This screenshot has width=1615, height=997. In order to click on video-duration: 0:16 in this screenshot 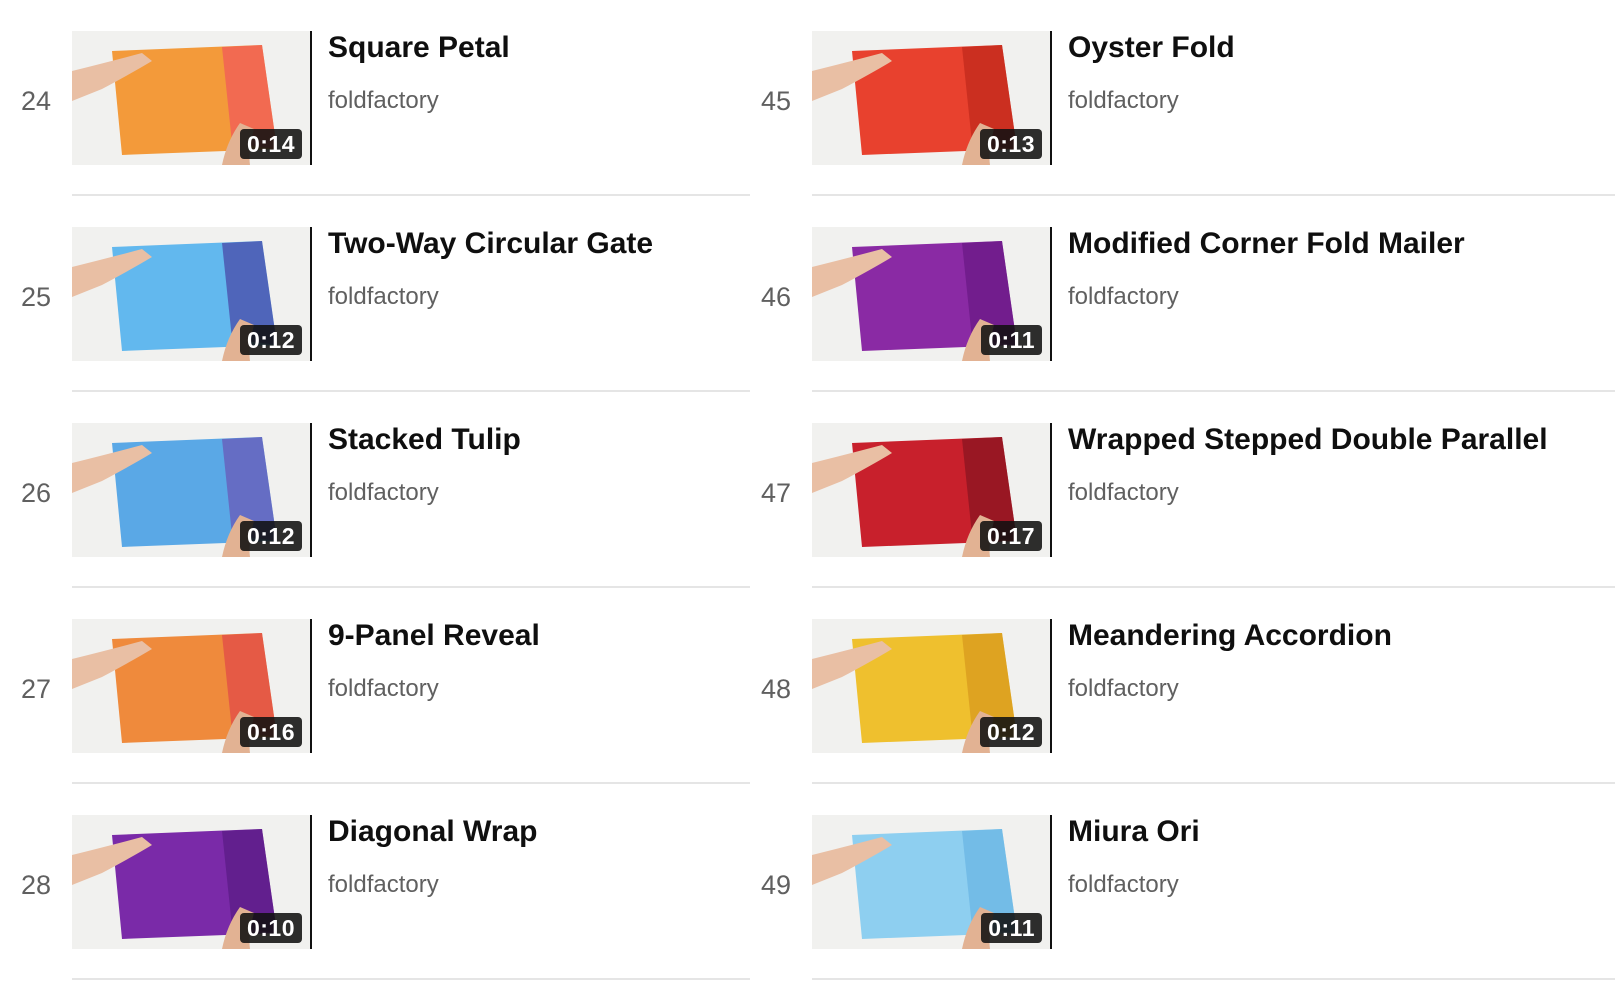, I will do `click(270, 732)`.